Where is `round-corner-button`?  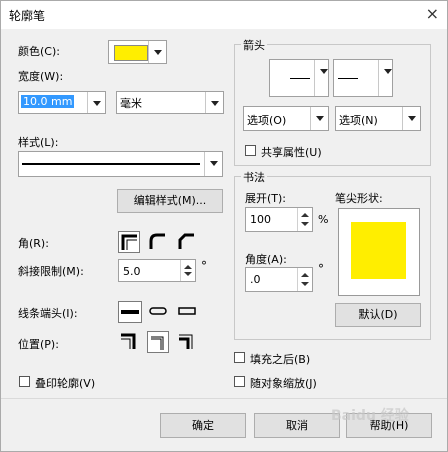
round-corner-button is located at coordinates (158, 242).